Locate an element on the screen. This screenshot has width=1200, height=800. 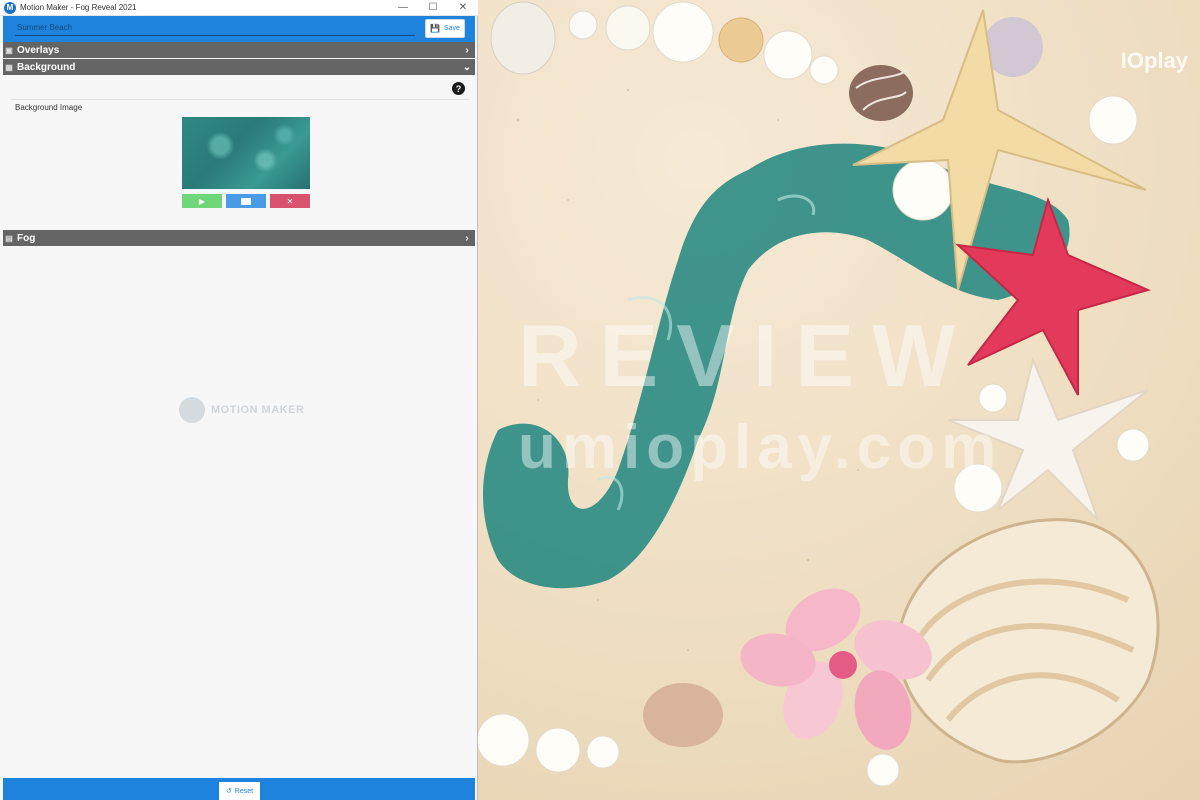
reset-button-label: Reset is located at coordinates (244, 791).